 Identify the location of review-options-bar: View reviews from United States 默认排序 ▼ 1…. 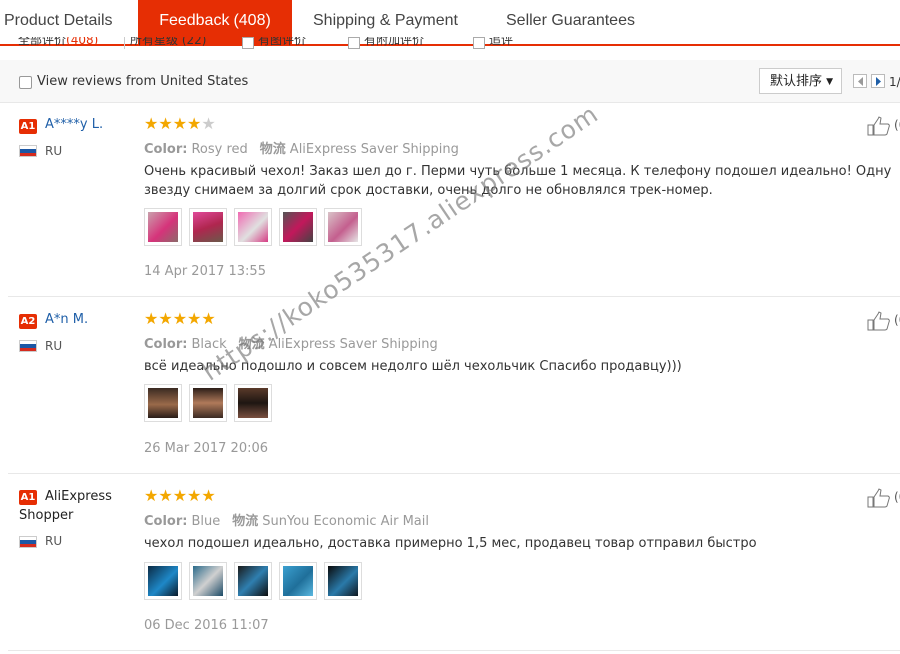
(450, 81).